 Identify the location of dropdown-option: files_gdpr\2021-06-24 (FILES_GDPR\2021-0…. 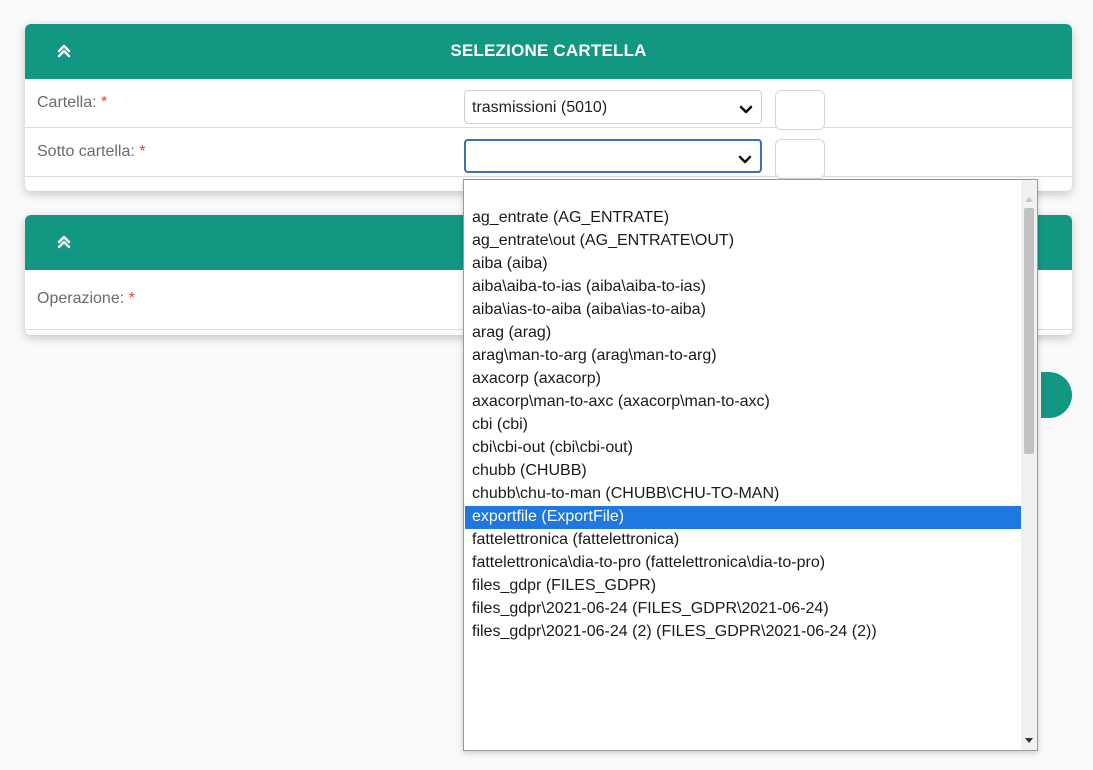
(744, 609).